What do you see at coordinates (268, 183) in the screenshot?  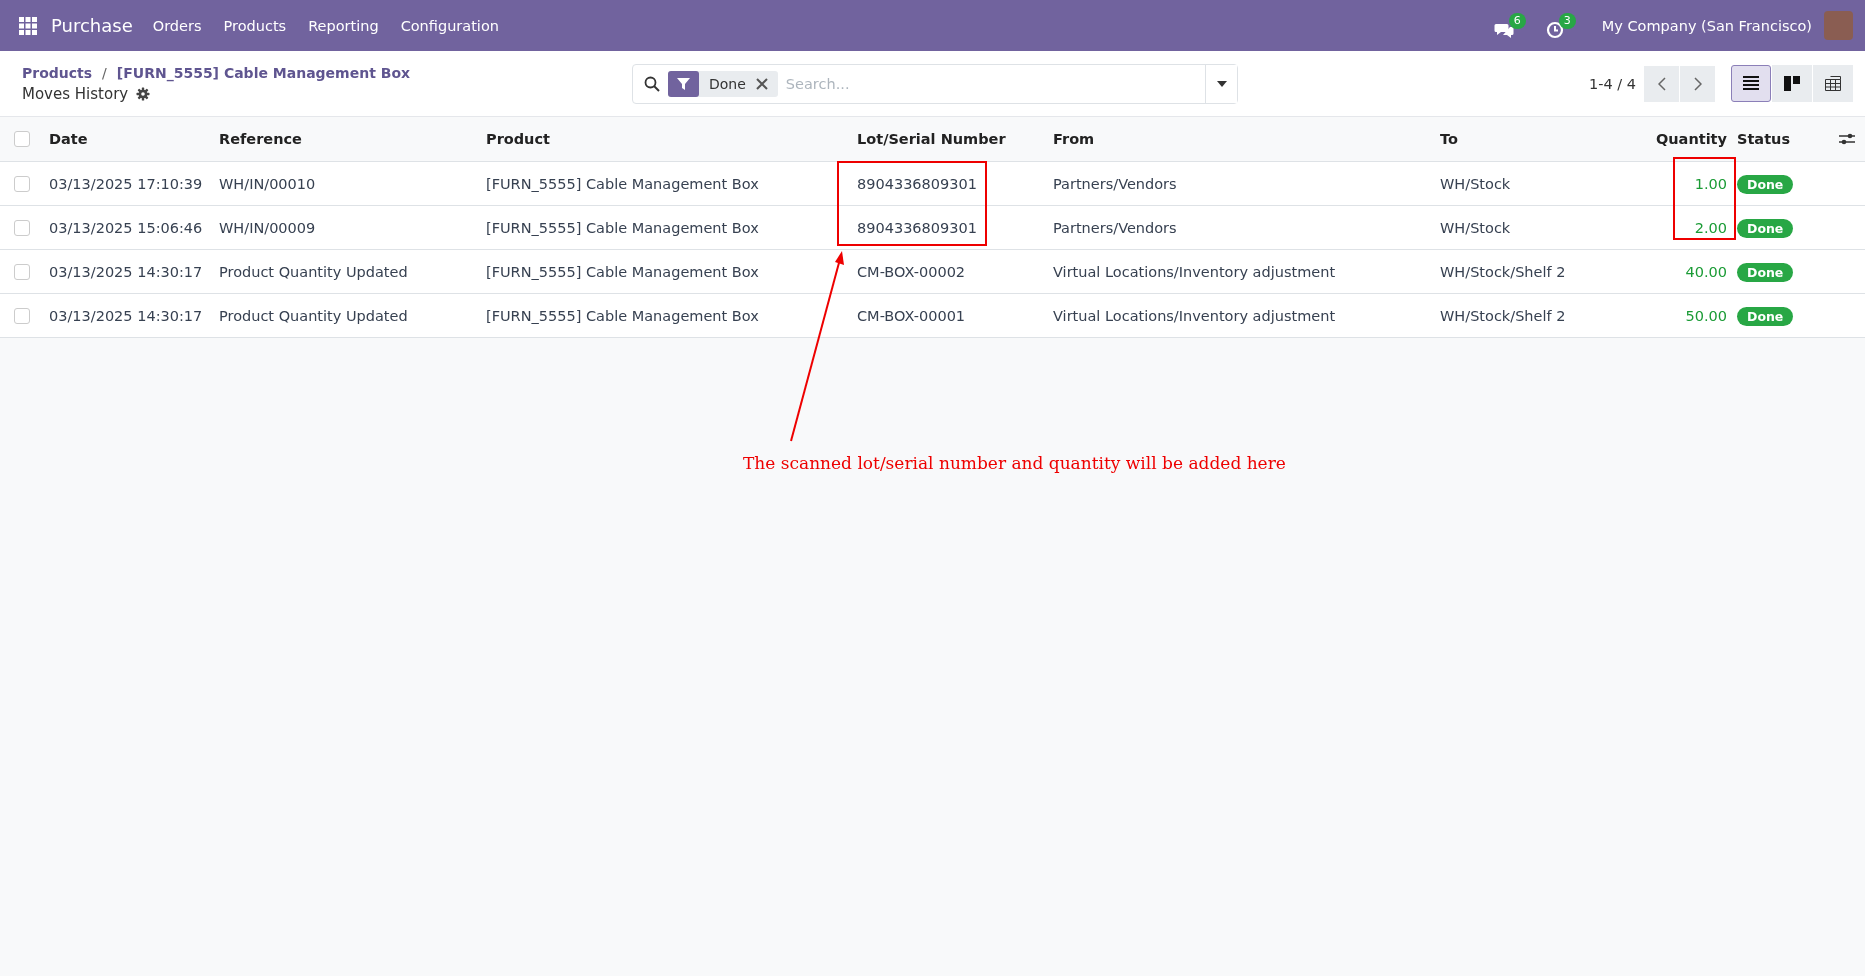 I see `table-cell-text: WH/IN/00010` at bounding box center [268, 183].